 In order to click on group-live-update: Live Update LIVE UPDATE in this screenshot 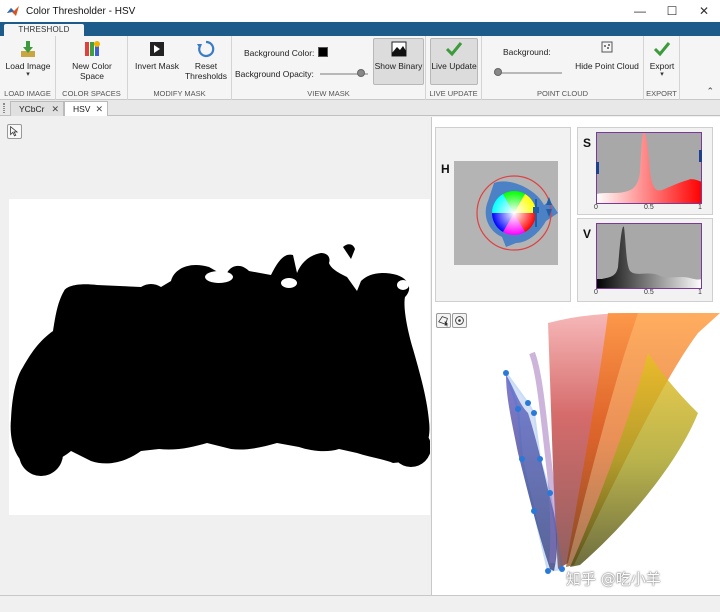, I will do `click(454, 68)`.